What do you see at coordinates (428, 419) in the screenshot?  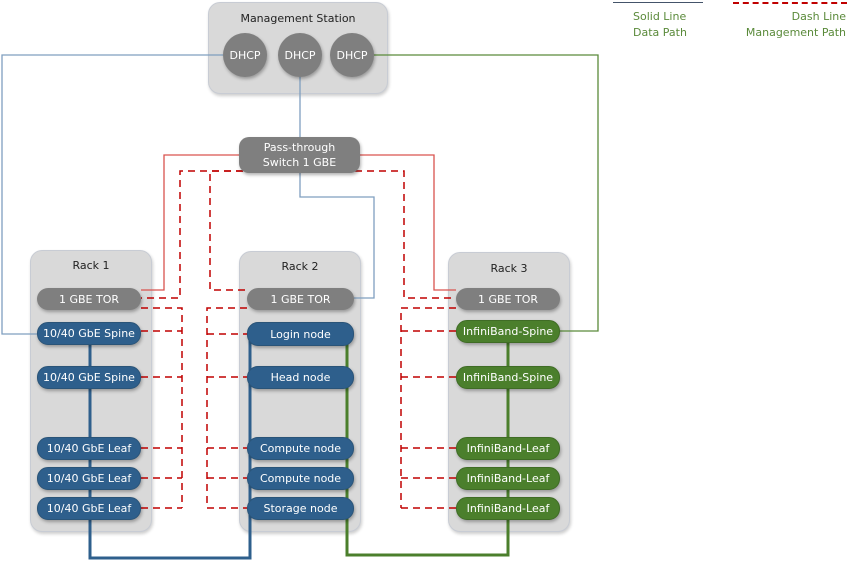 I see `mgmt-dash-rack3-branches` at bounding box center [428, 419].